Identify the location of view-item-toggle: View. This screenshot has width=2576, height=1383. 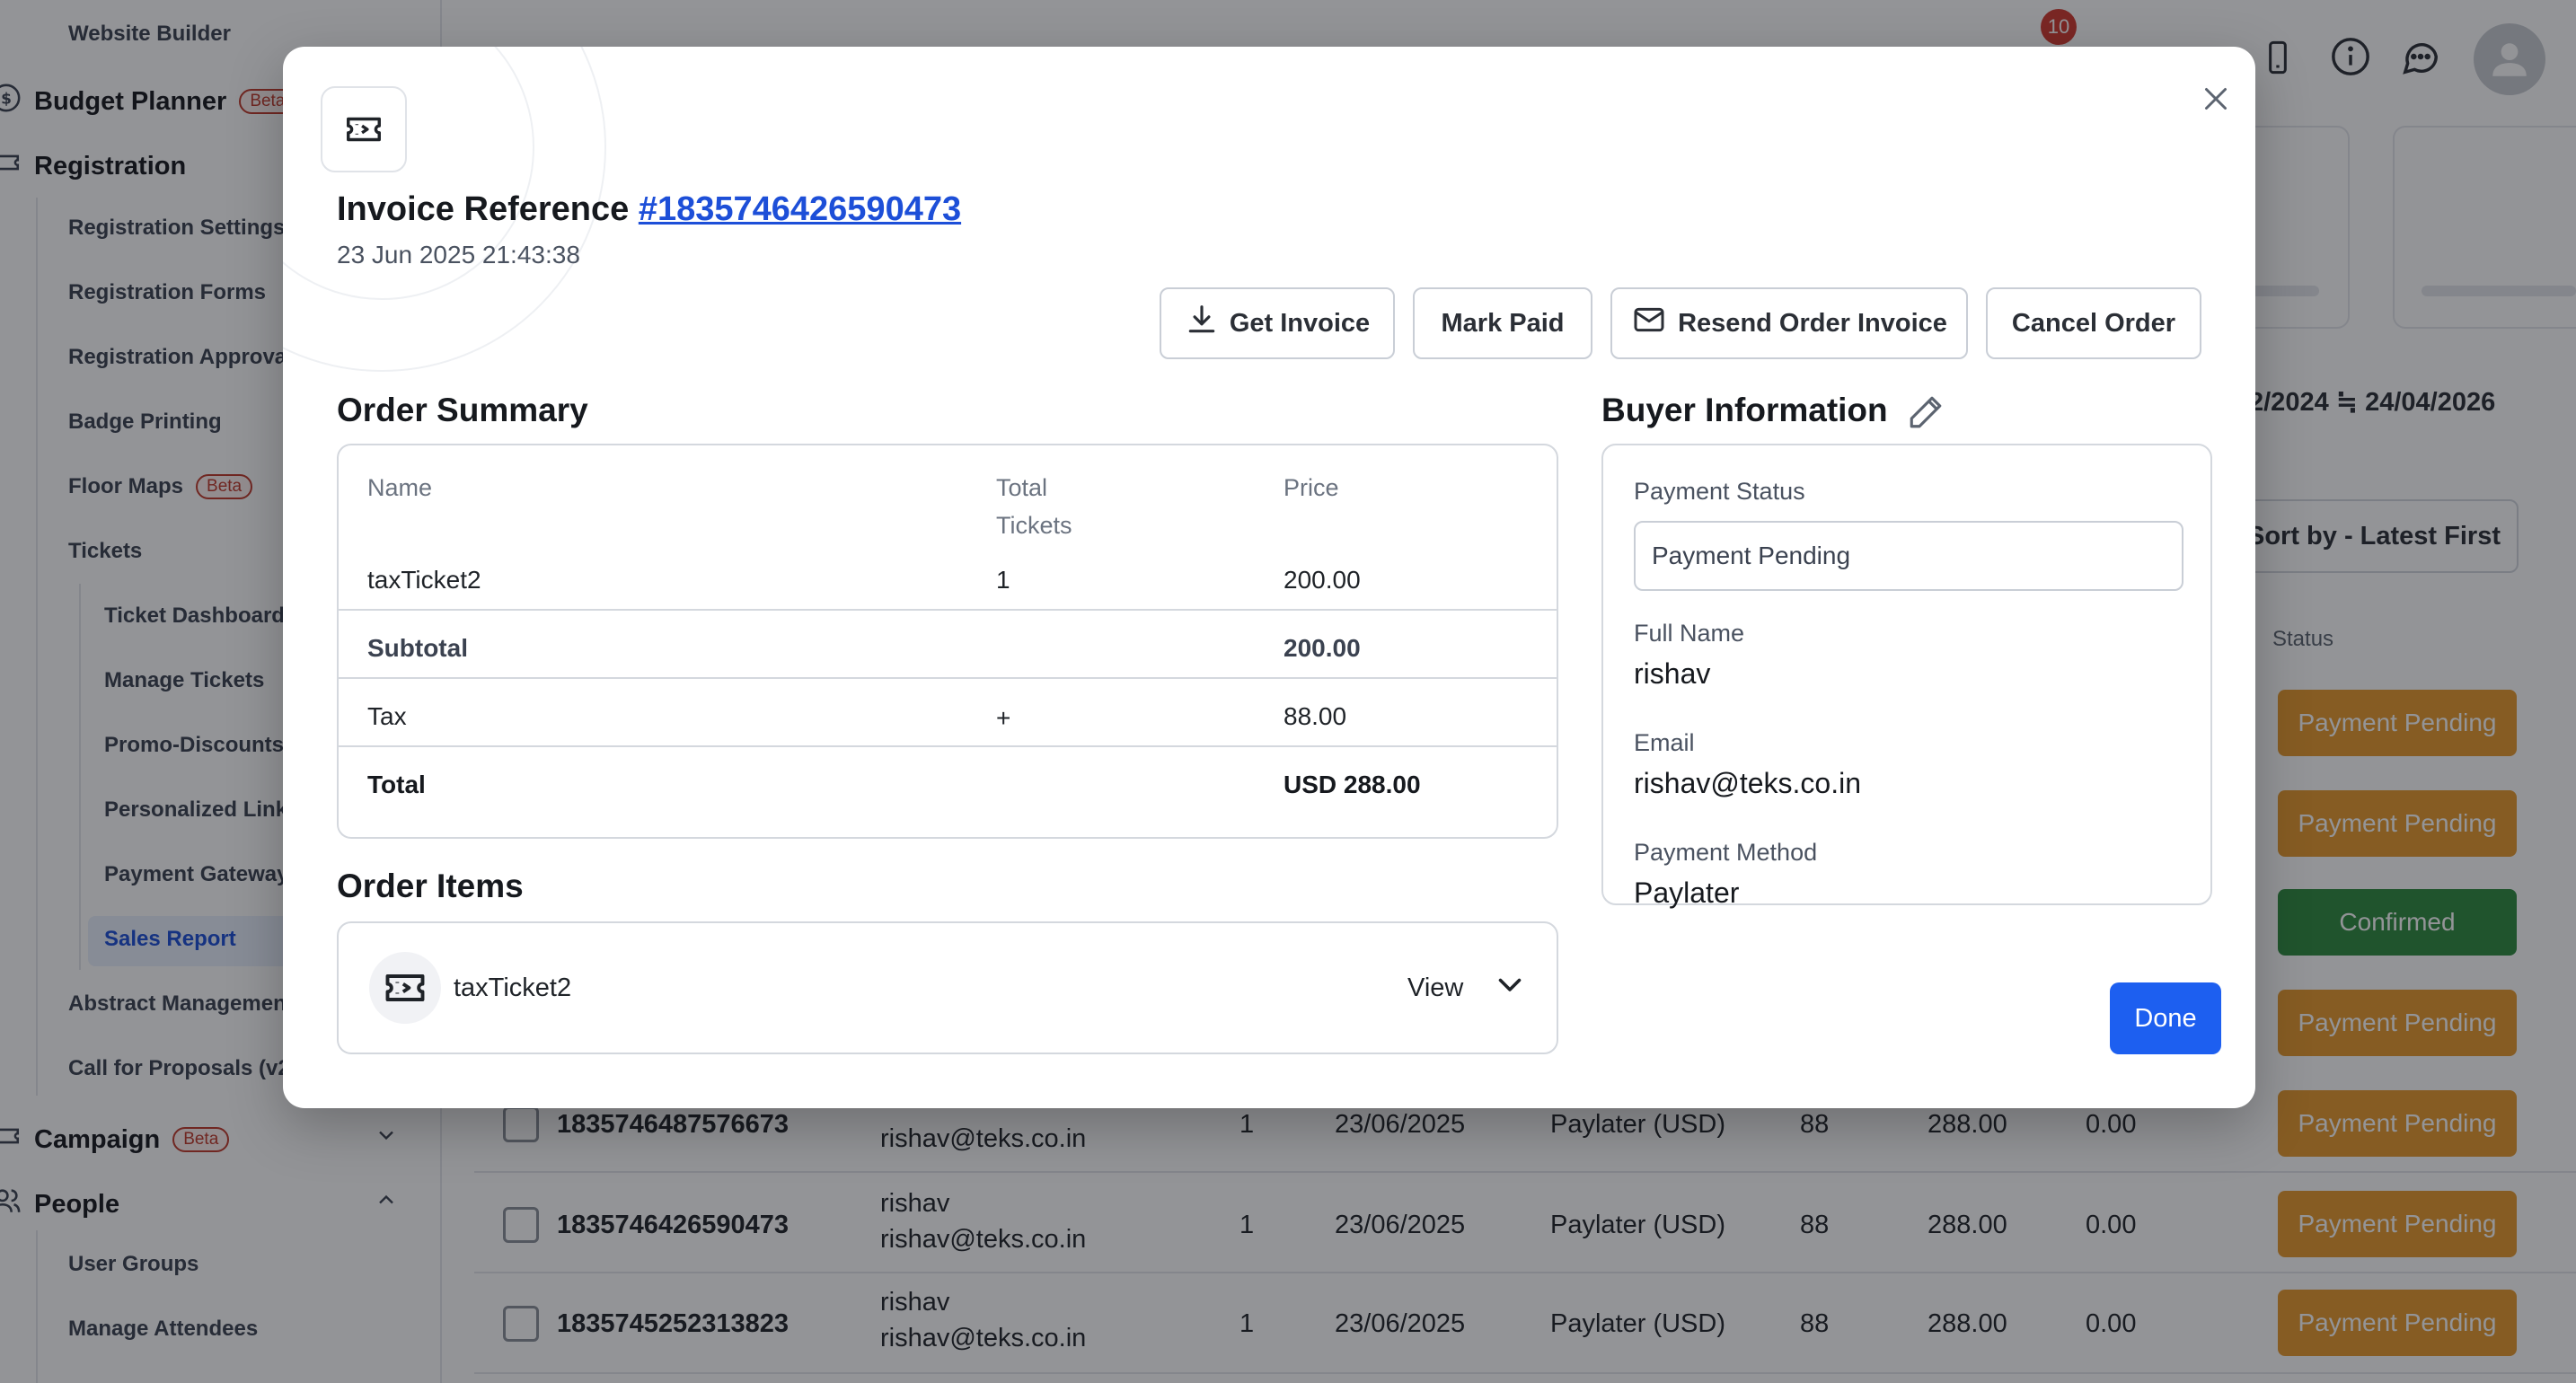
(1466, 988).